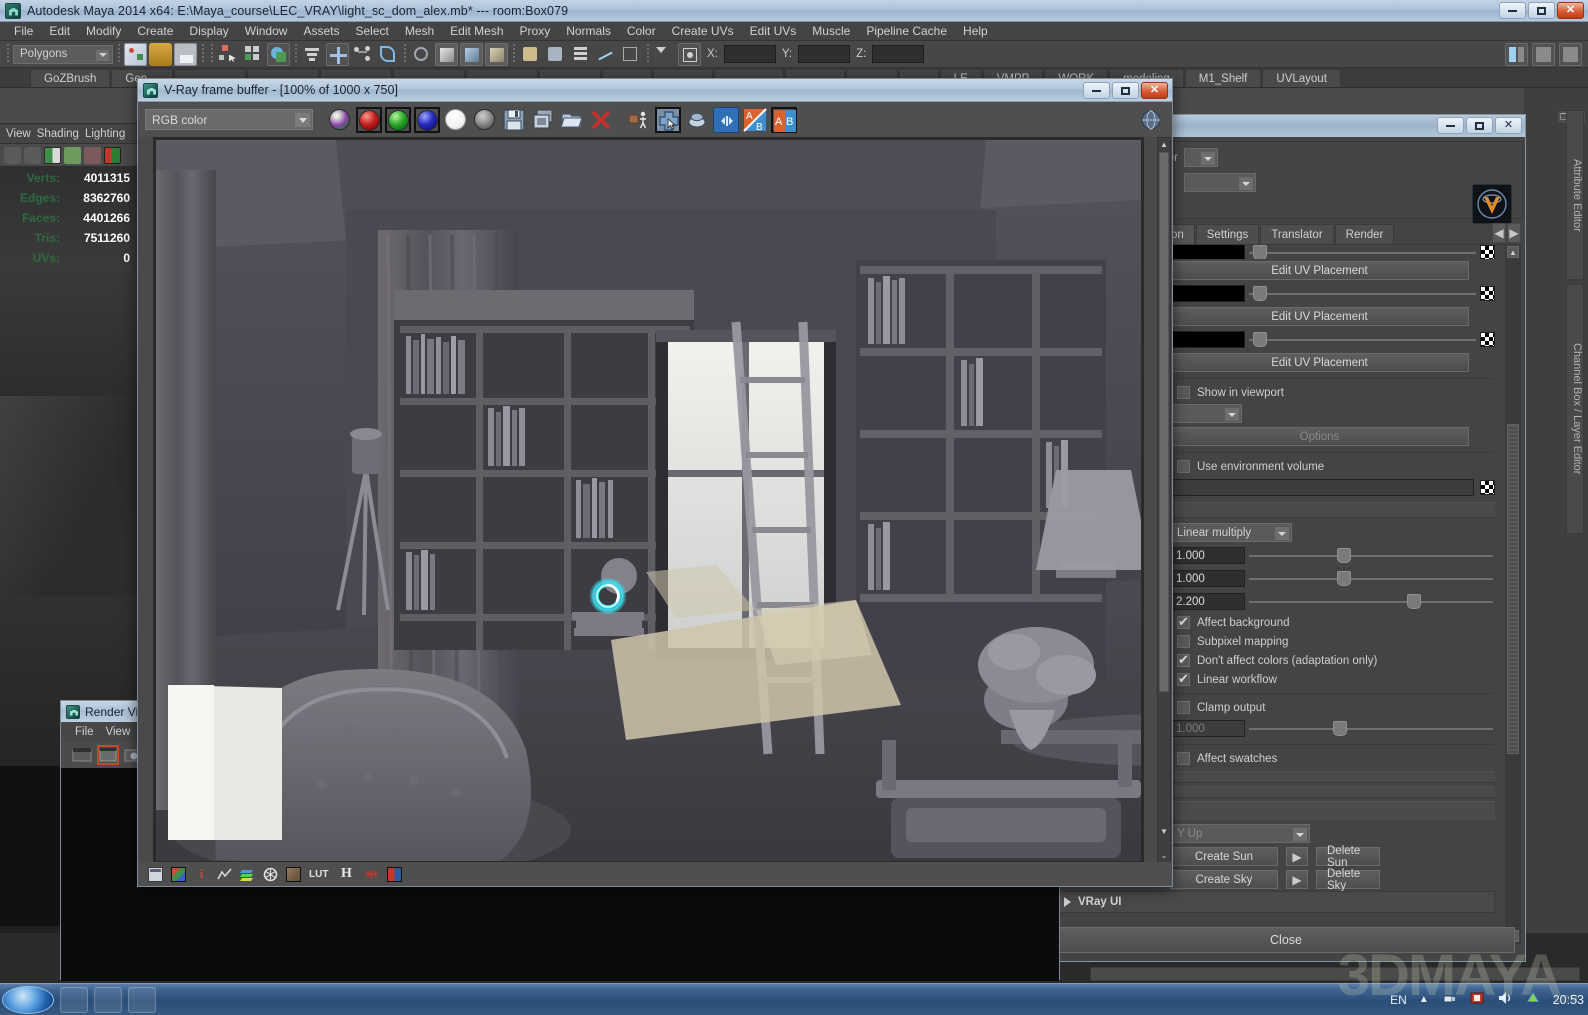 The image size is (1588, 1015). I want to click on coord-x-input, so click(749, 54).